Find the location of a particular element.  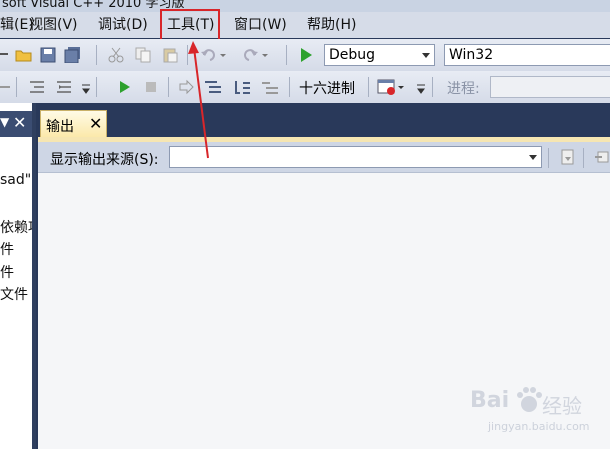

menu-help: 帮助(H) is located at coordinates (331, 25).